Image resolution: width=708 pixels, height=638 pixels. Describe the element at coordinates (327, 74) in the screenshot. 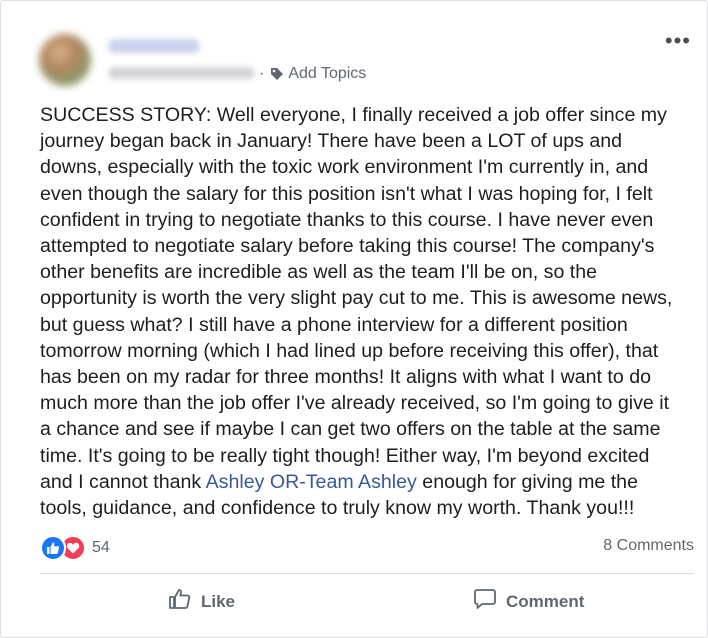

I see `add-topics-link: Add Topics` at that location.